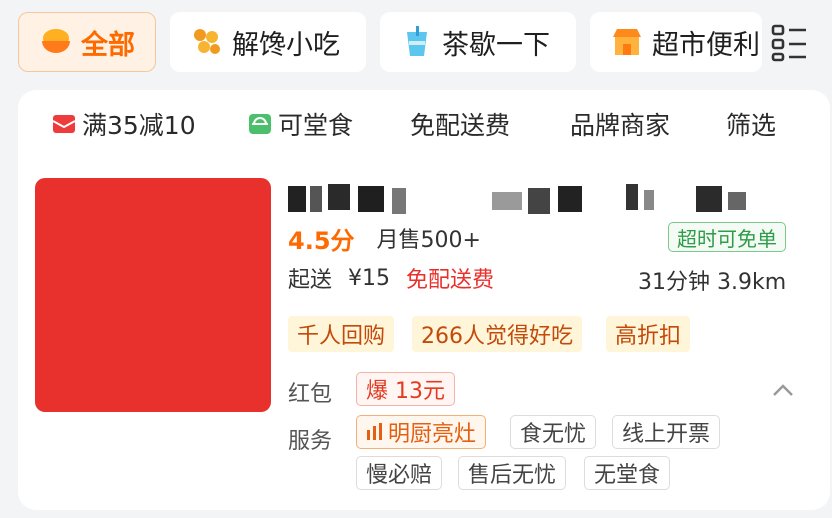 The width and height of the screenshot is (832, 518). Describe the element at coordinates (56, 41) in the screenshot. I see `bowl-icon` at that location.